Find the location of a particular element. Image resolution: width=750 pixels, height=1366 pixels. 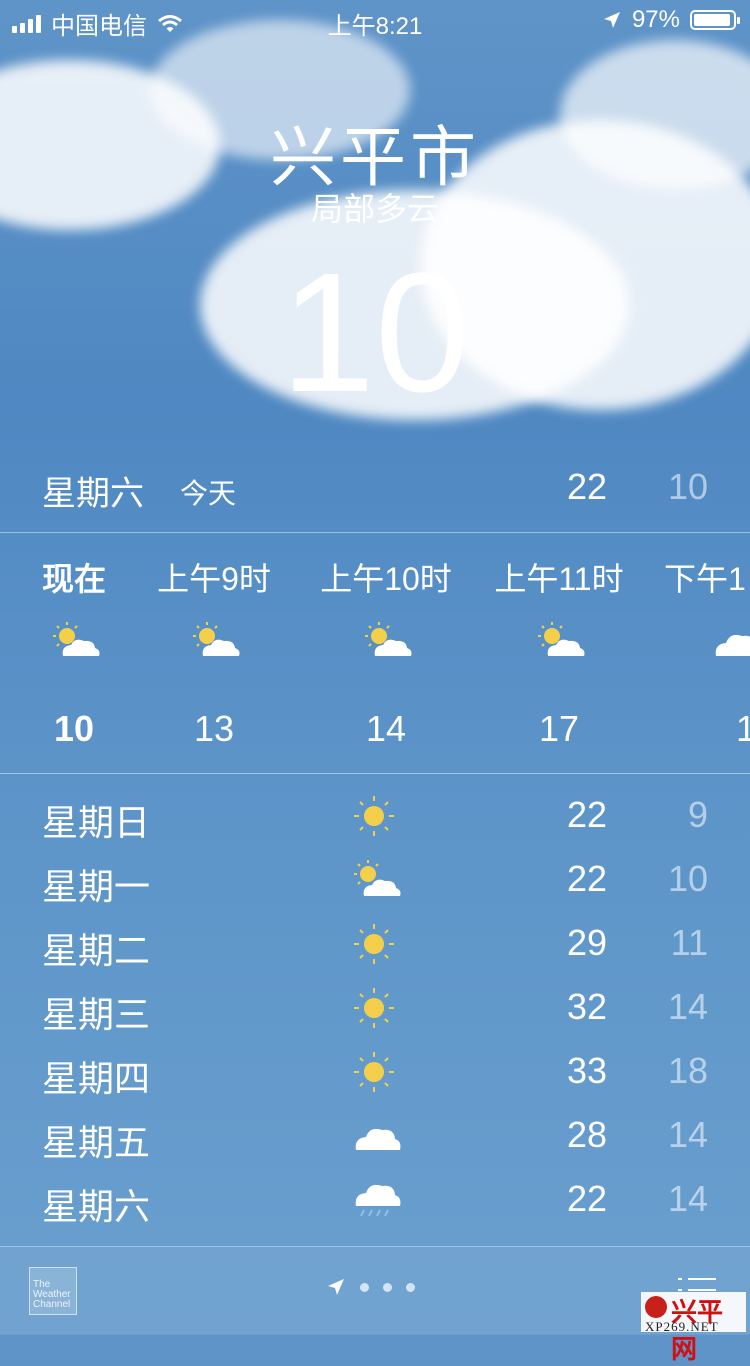

site-watermark: 兴平网 XP269.NET is located at coordinates (693, 1328).